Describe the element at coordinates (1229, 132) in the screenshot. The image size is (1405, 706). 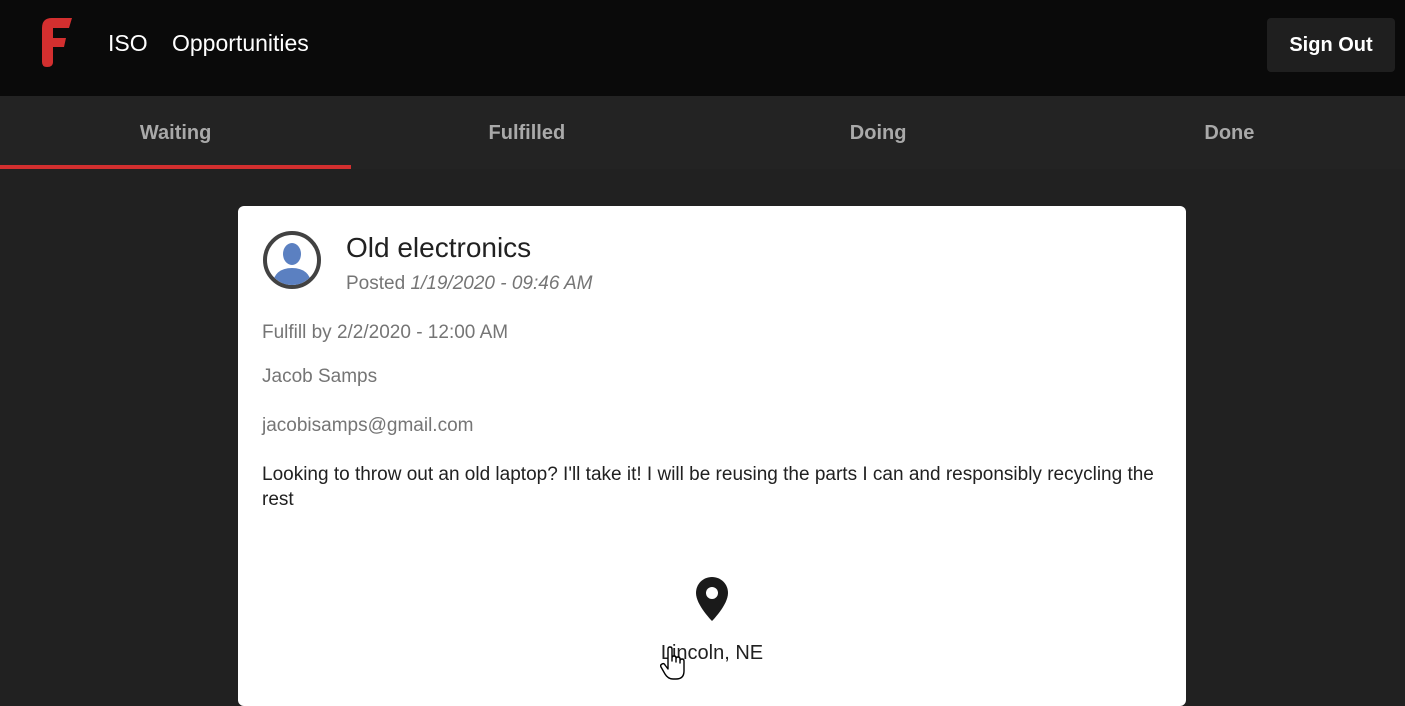
I see `tab-done: Done` at that location.